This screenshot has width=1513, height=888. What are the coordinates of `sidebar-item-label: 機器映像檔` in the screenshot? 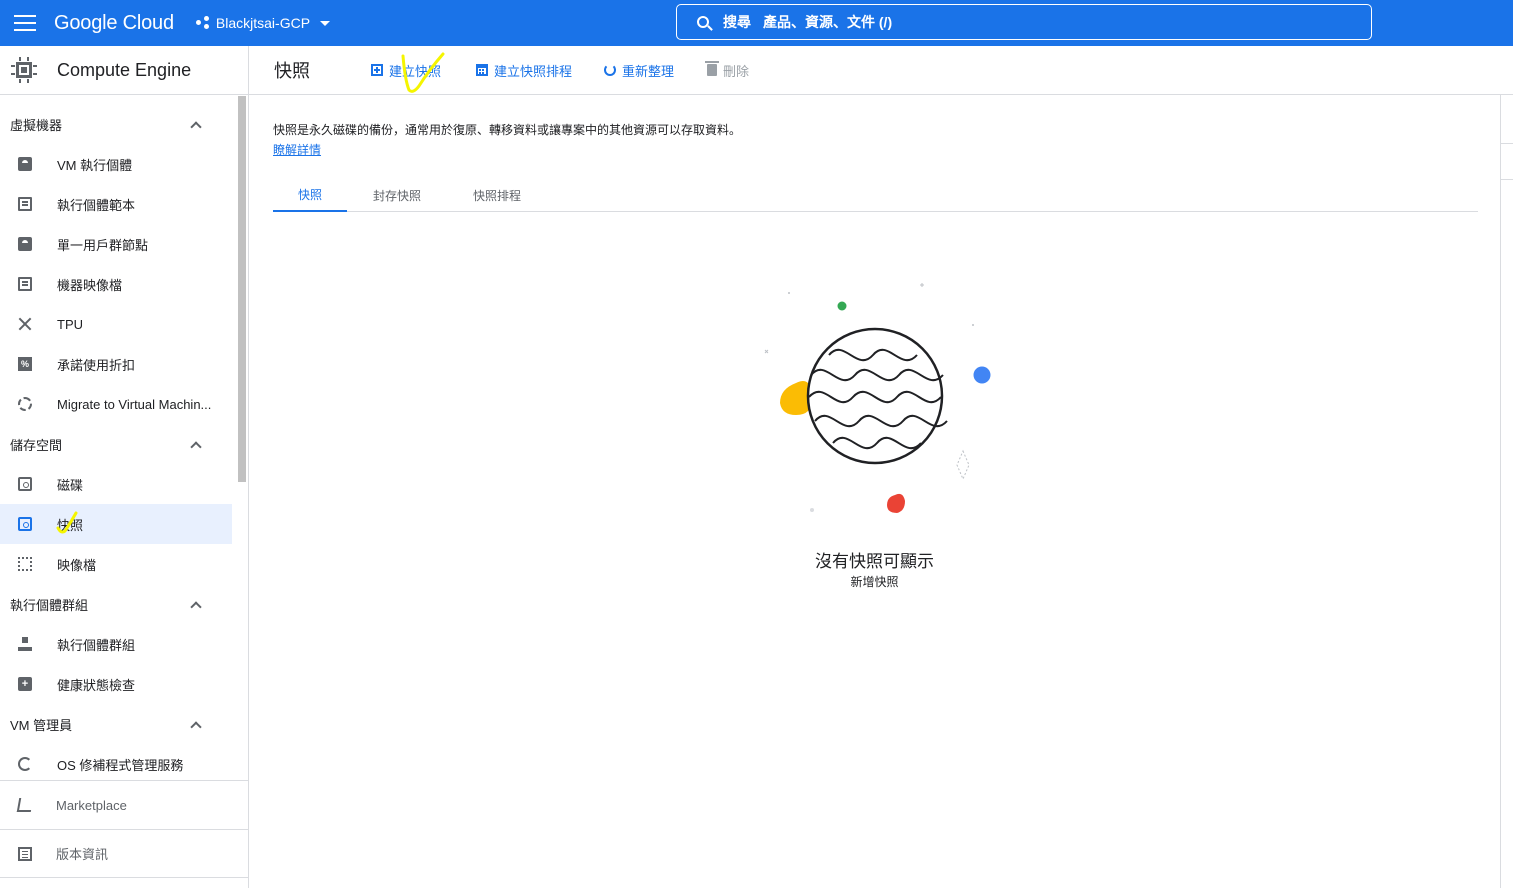 It's located at (90, 285).